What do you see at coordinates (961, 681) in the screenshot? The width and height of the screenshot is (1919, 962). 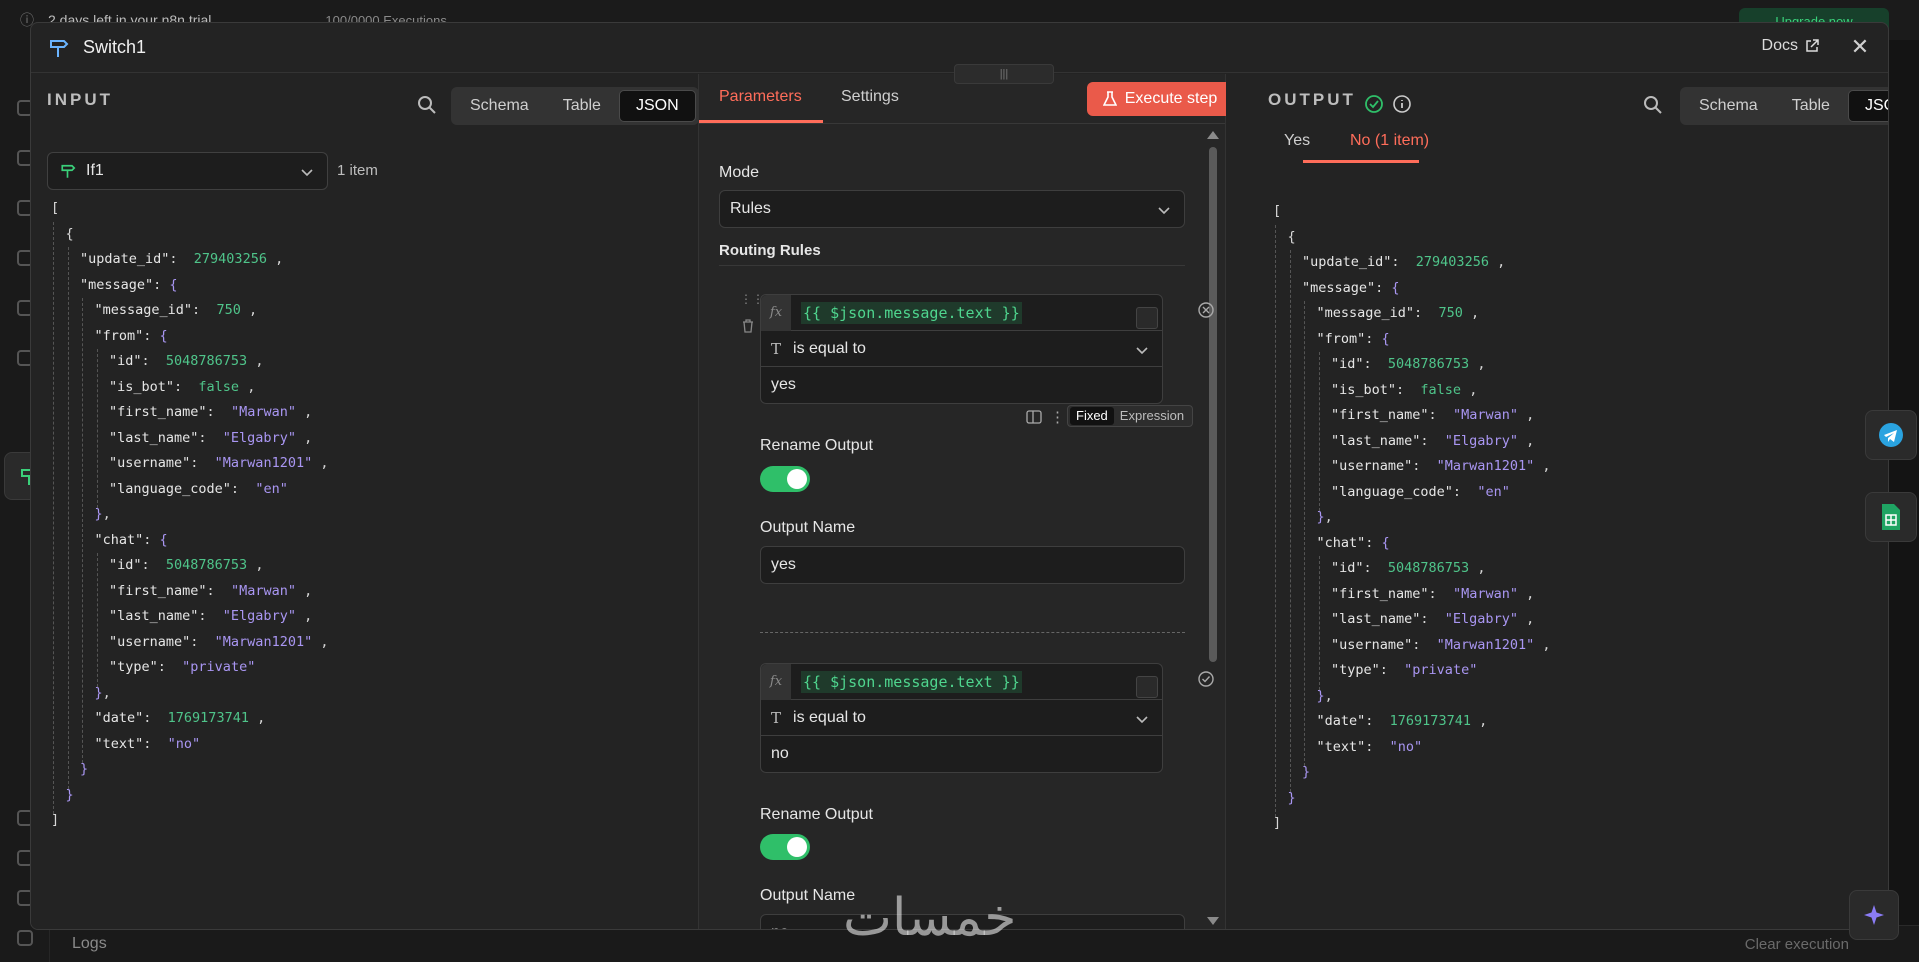 I see `rule-2-expression: fx {{ $json.message.text }}` at bounding box center [961, 681].